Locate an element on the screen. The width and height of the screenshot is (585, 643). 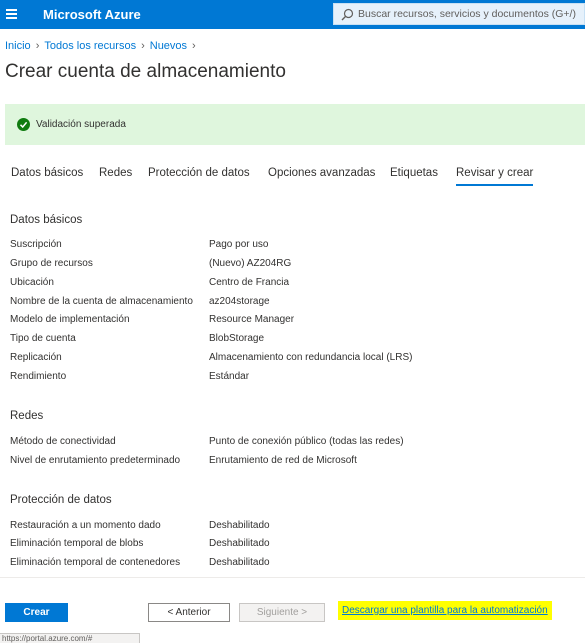
previous-button: < Anterior is located at coordinates (189, 612).